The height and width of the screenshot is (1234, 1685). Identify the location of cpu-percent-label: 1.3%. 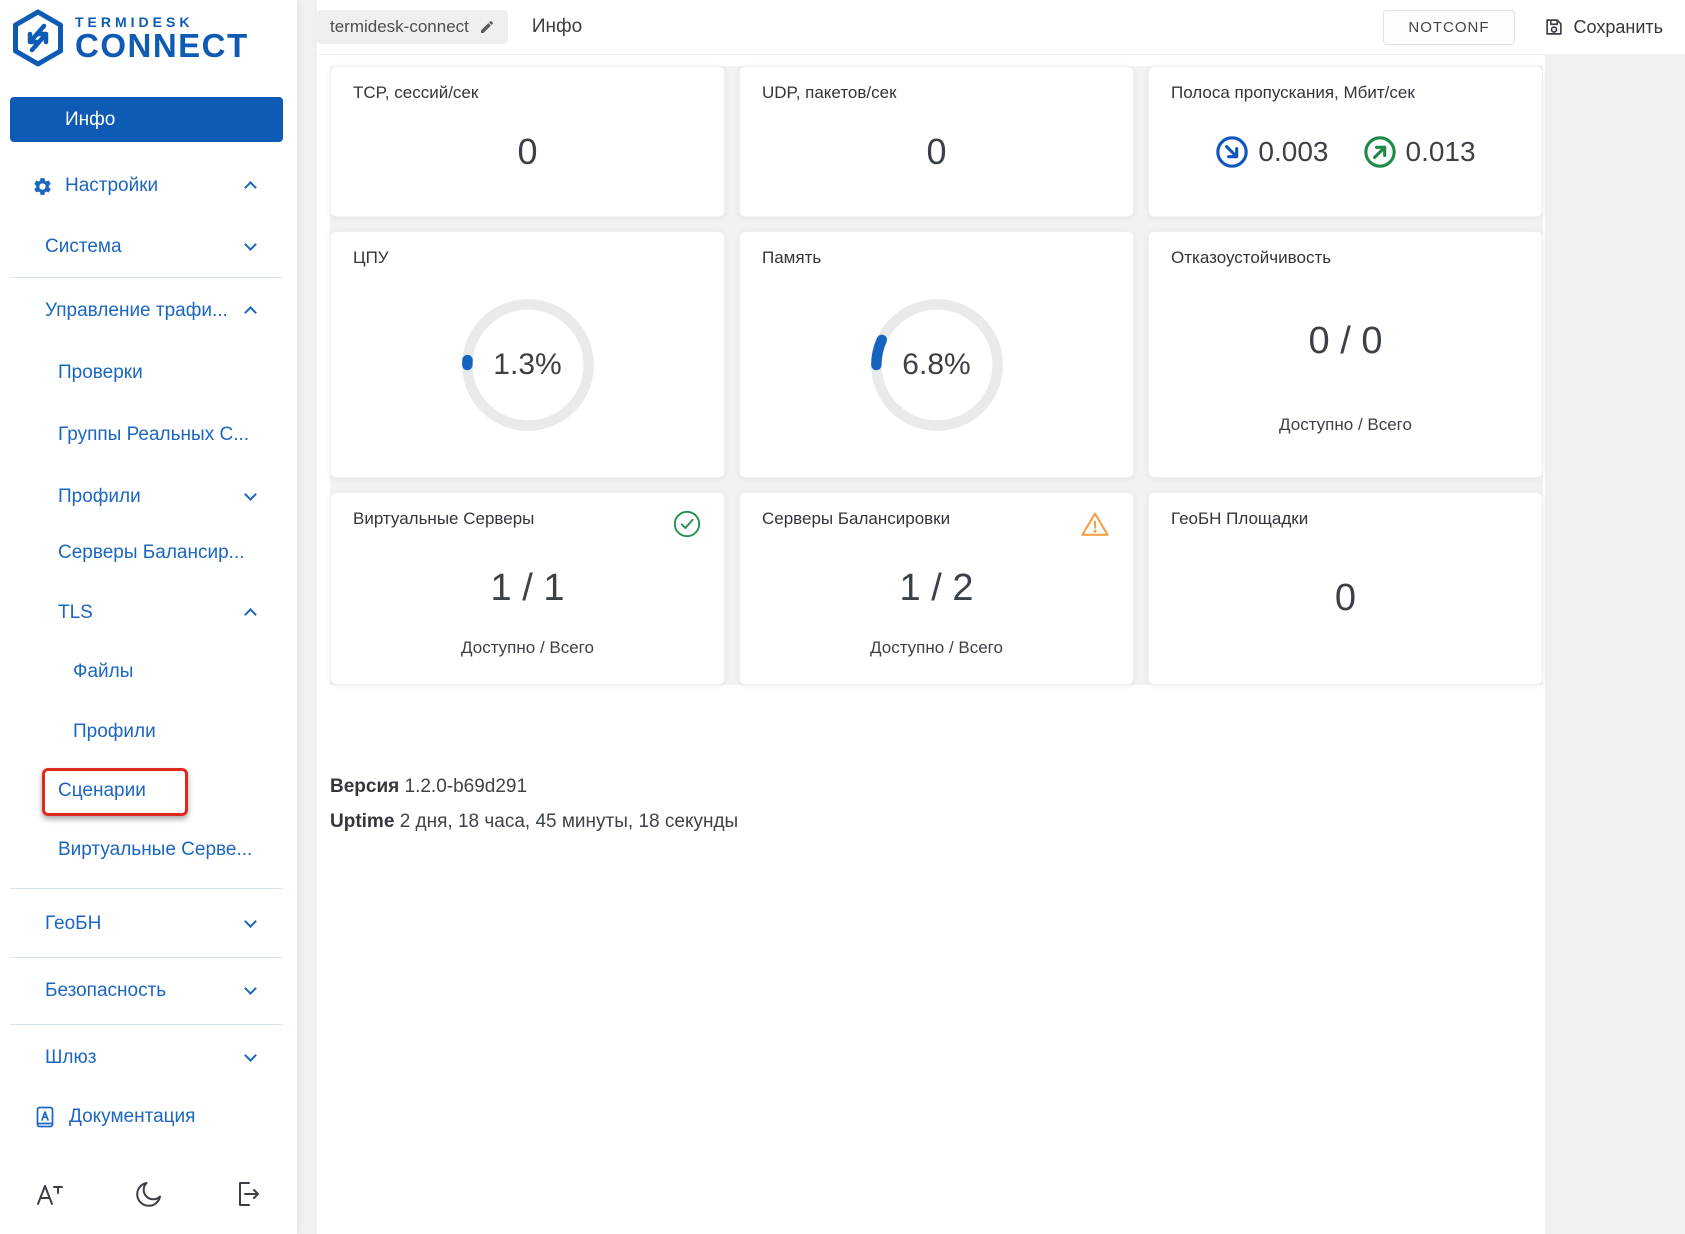
(527, 364).